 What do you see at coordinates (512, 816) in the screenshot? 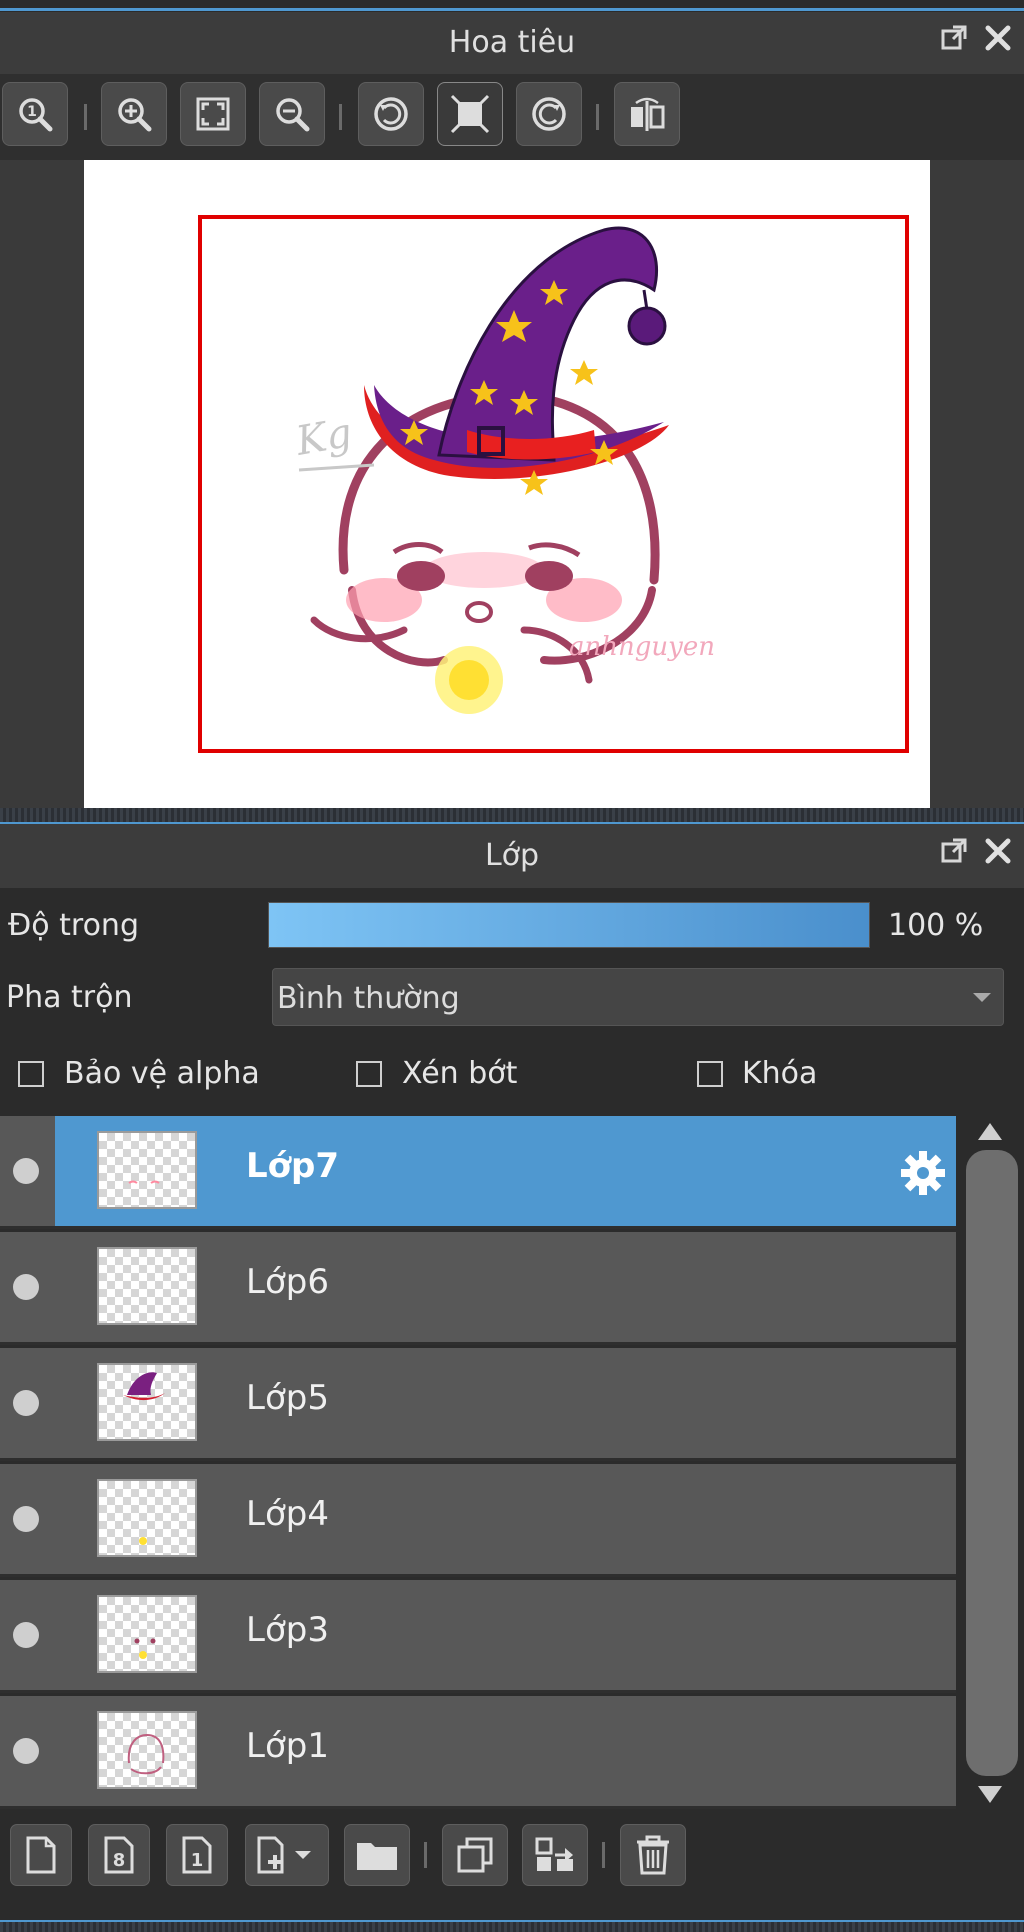
I see `panel-splitter` at bounding box center [512, 816].